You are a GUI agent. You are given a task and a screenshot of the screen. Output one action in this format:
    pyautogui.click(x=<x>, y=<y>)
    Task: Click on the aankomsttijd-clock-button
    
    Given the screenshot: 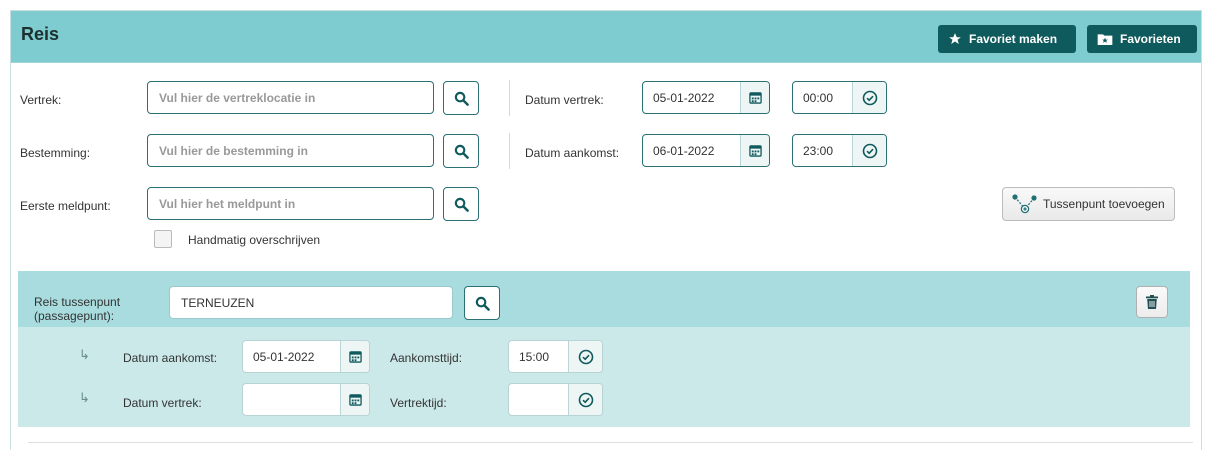 What is the action you would take?
    pyautogui.click(x=585, y=356)
    